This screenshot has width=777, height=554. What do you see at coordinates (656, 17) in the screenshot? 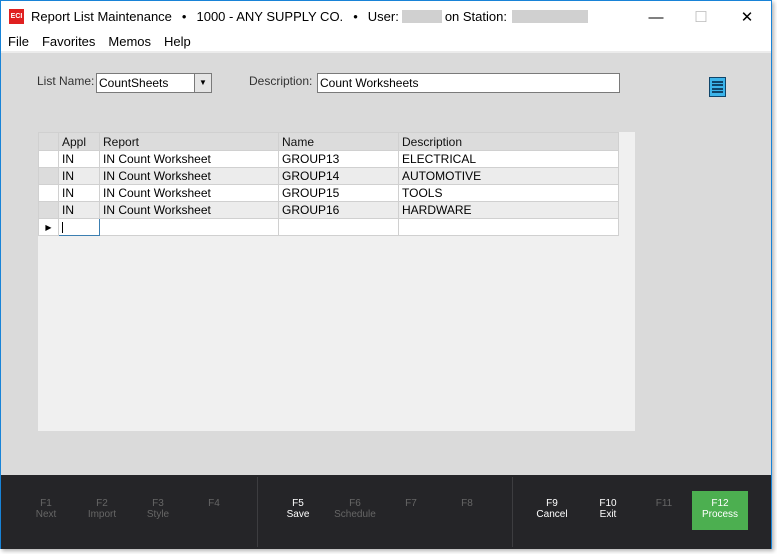
I see `minimize-button: —` at bounding box center [656, 17].